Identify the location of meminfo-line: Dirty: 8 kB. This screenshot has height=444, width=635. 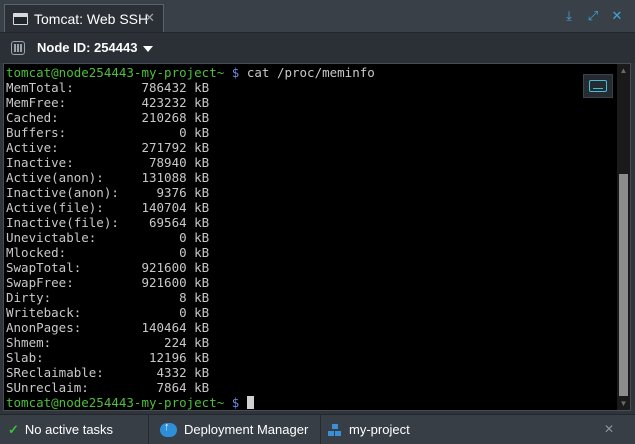
(108, 297).